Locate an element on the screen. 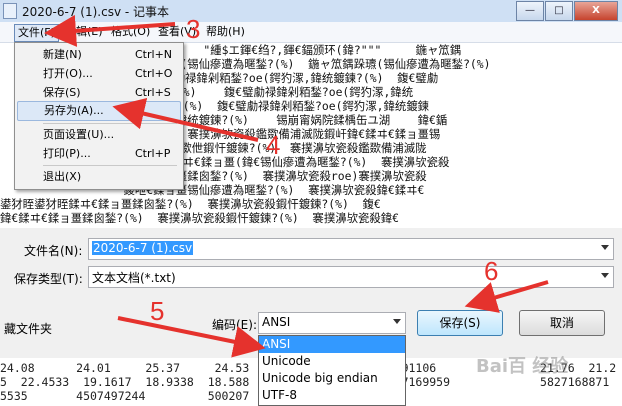 This screenshot has height=406, width=622. encoding-dropdown-list: ANSI Unicode Unicode big endian UTF-8 is located at coordinates (332, 370).